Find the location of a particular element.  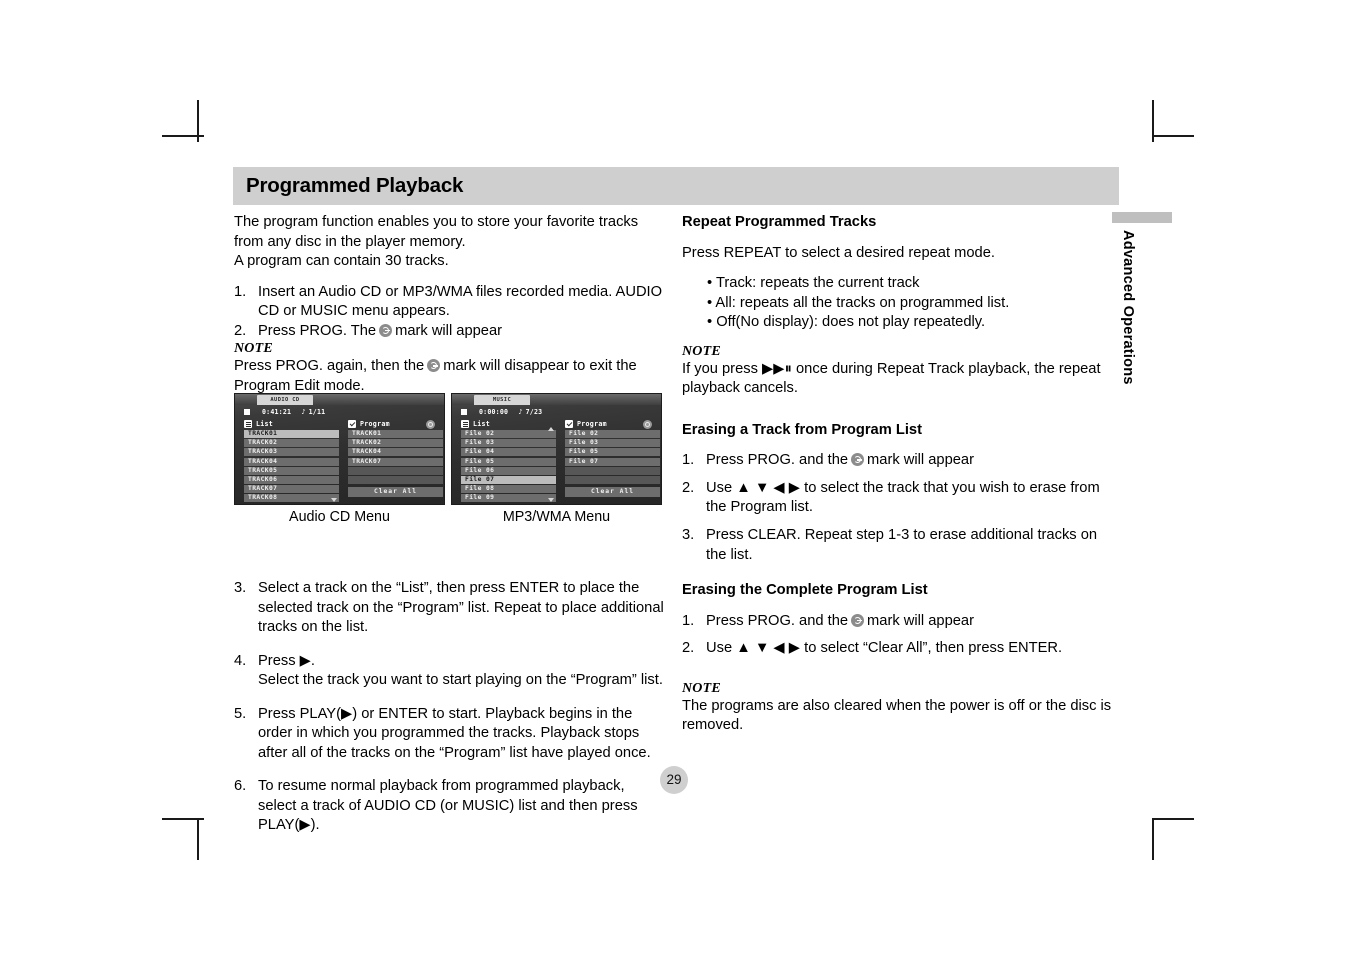

list-item: TRACK03 is located at coordinates (291, 452).